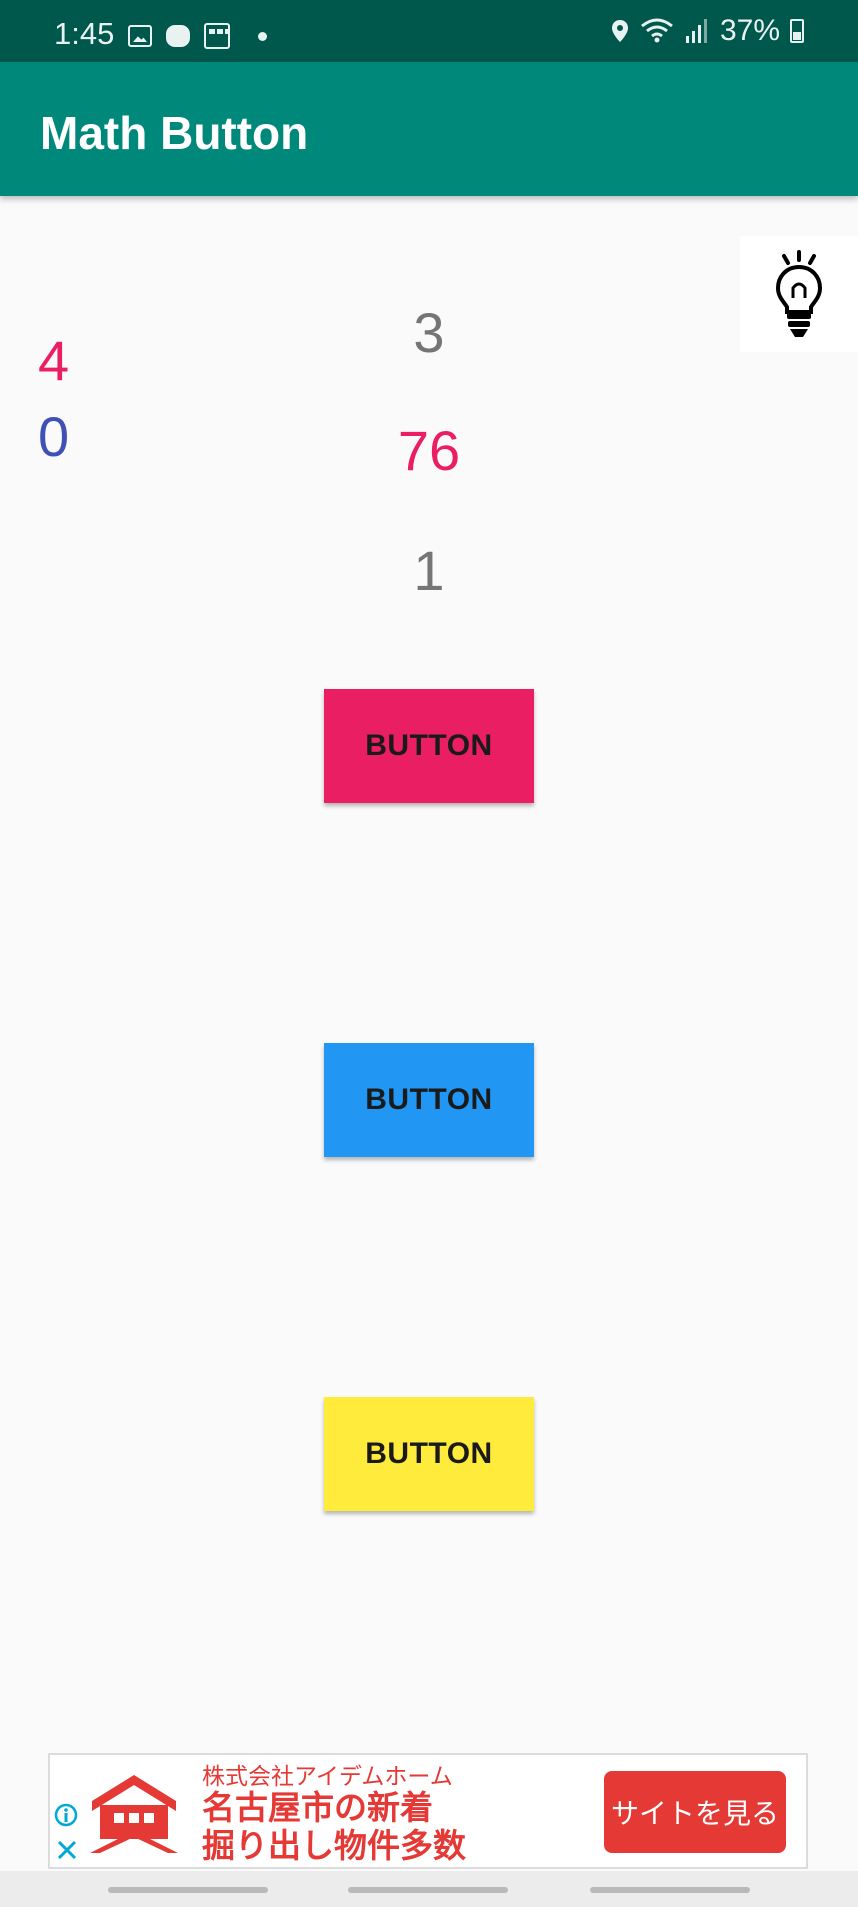 The image size is (858, 1907). What do you see at coordinates (134, 1814) in the screenshot?
I see `company-logo` at bounding box center [134, 1814].